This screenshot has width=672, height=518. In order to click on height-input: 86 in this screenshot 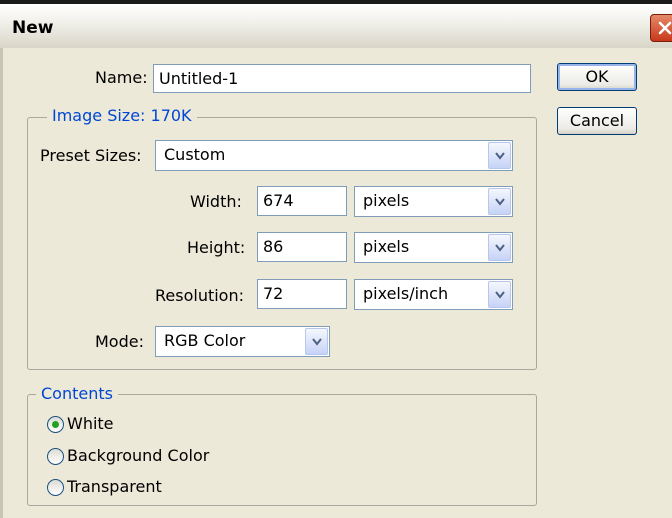, I will do `click(302, 247)`.